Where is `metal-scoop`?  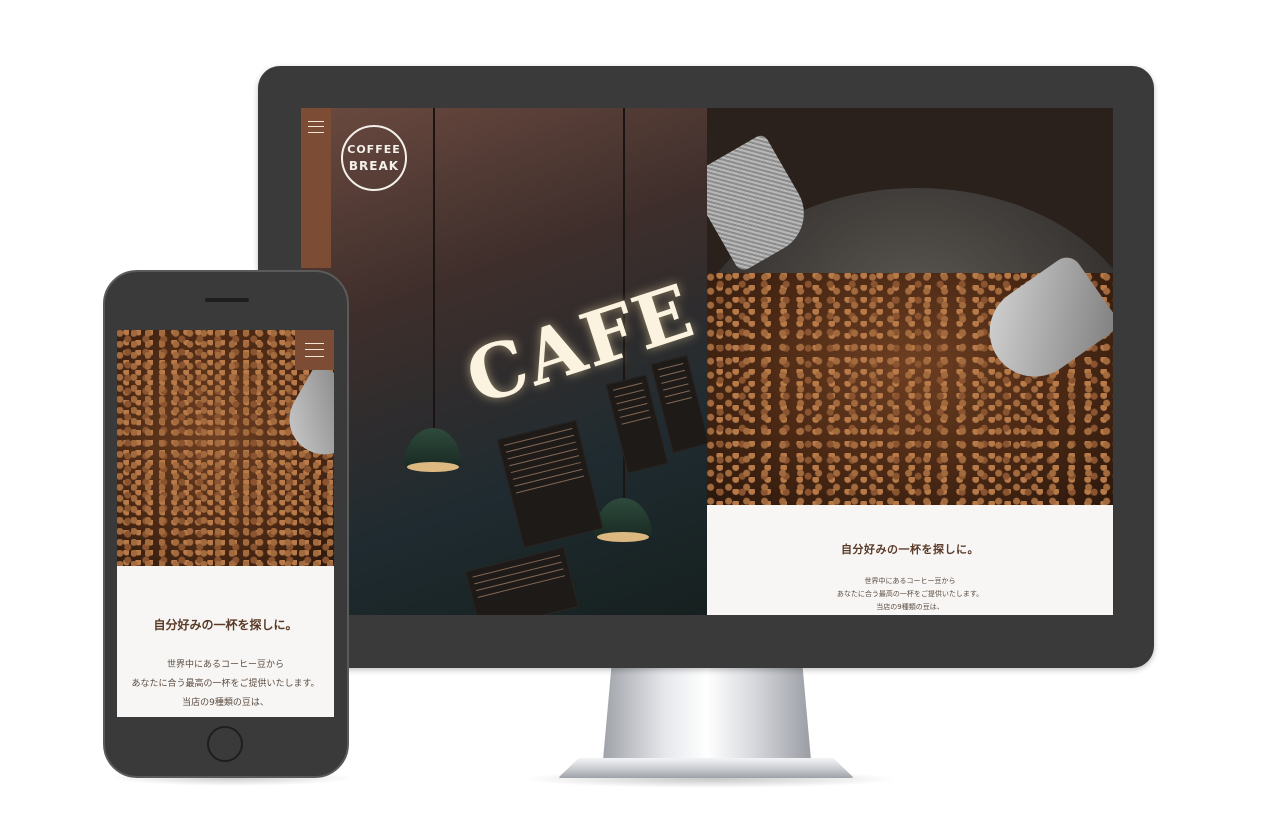 metal-scoop is located at coordinates (305, 415).